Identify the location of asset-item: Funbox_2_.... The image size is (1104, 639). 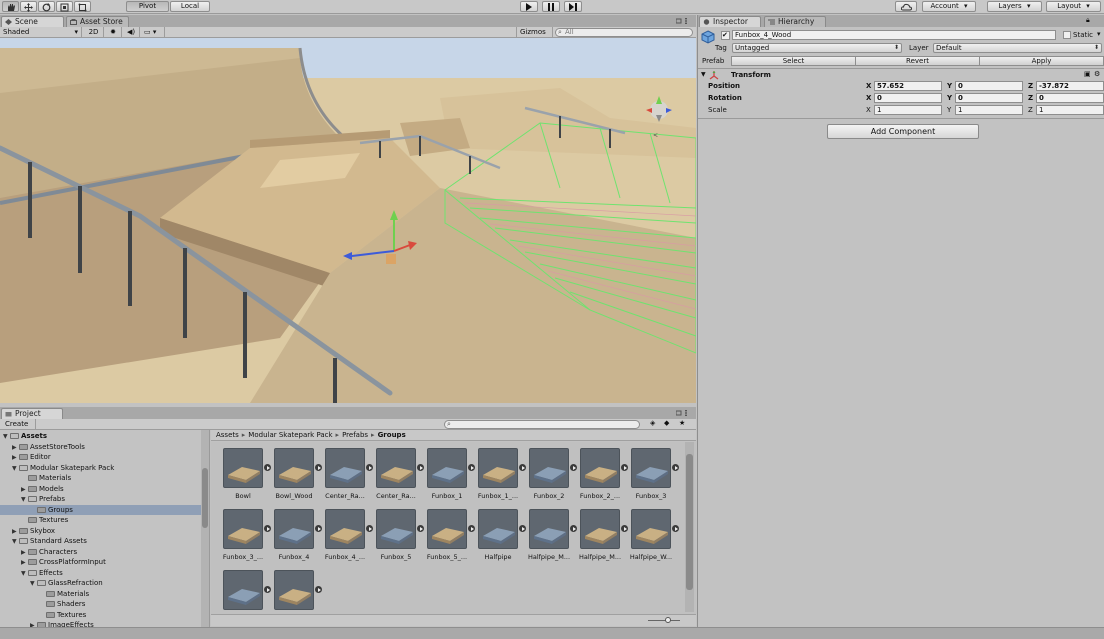
(598, 471).